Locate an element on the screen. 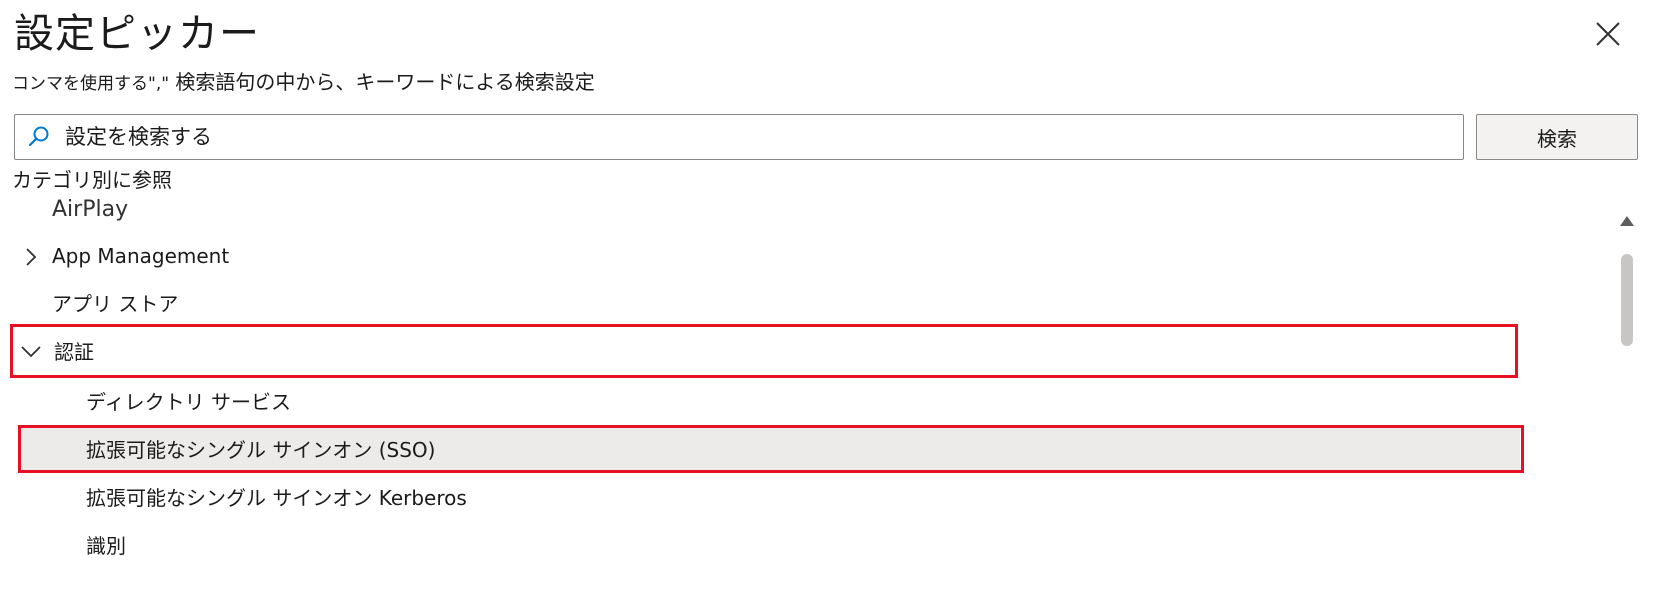 Image resolution: width=1658 pixels, height=602 pixels. tree-item-authentication: 認証 is located at coordinates (74, 352).